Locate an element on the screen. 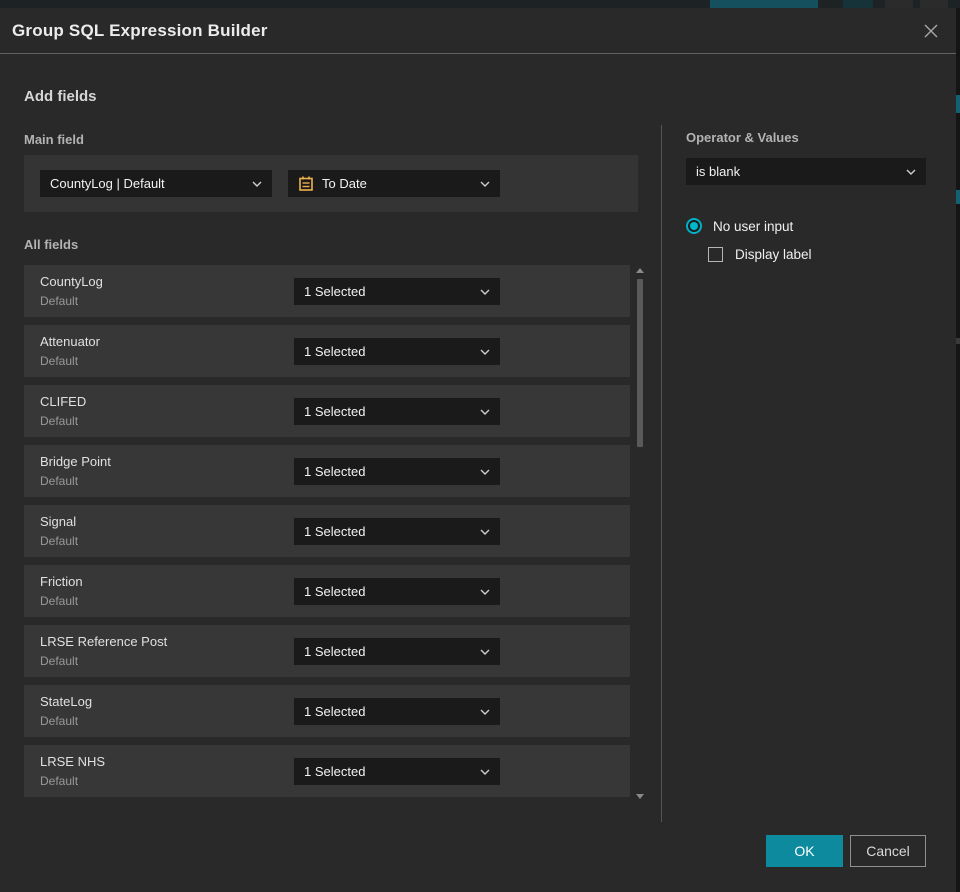 The height and width of the screenshot is (892, 960). main-field-label: Main field is located at coordinates (54, 139).